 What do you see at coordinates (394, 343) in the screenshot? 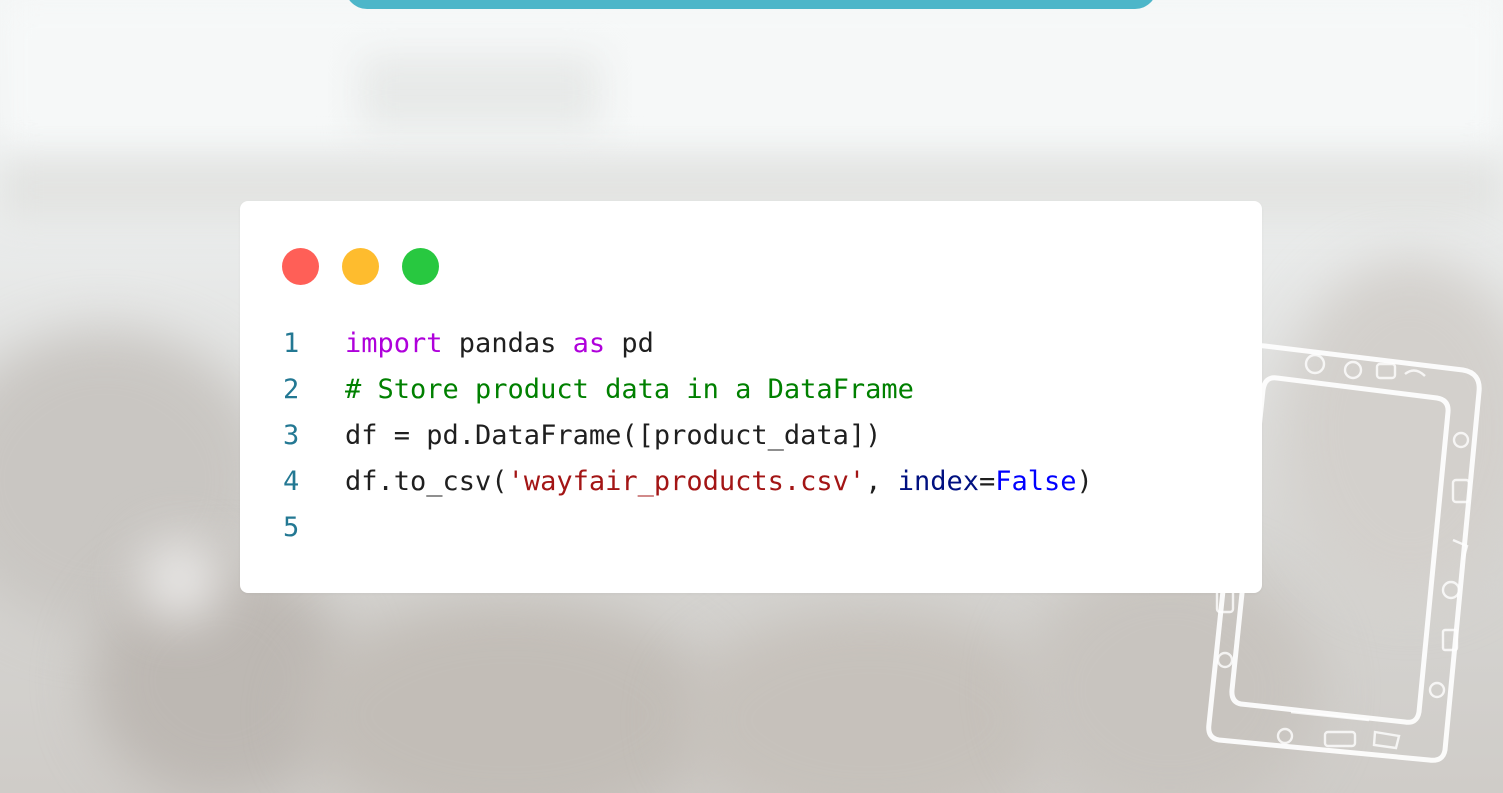
I see `code-token-keyword: import` at bounding box center [394, 343].